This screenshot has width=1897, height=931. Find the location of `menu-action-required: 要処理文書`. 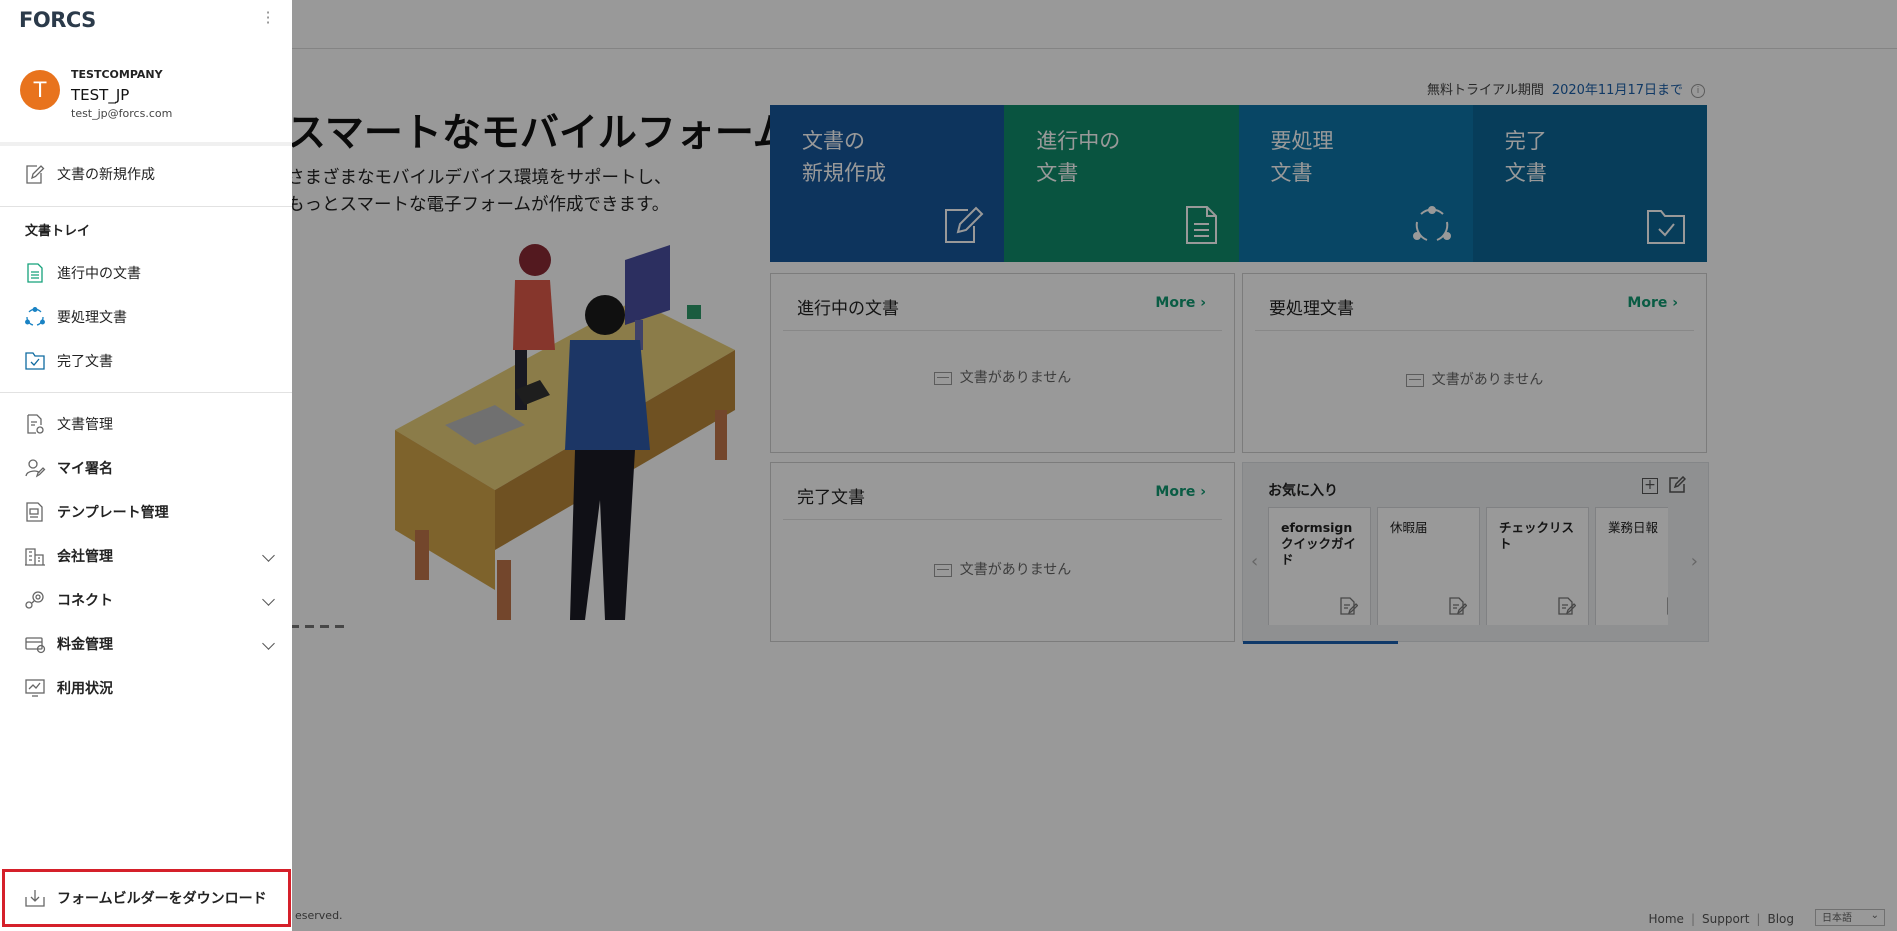

menu-action-required: 要処理文書 is located at coordinates (75, 317).